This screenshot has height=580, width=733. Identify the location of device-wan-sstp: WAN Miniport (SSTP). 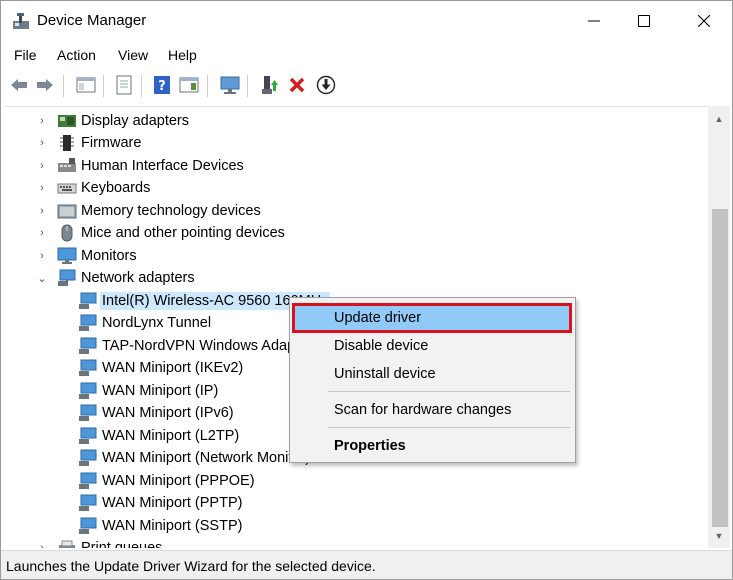
(160, 526).